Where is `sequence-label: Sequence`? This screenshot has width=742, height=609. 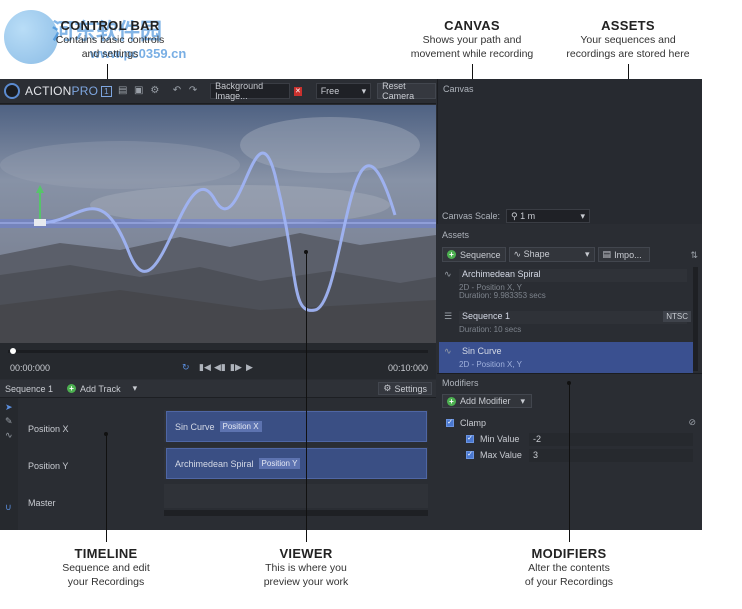
sequence-label: Sequence is located at coordinates (480, 254).